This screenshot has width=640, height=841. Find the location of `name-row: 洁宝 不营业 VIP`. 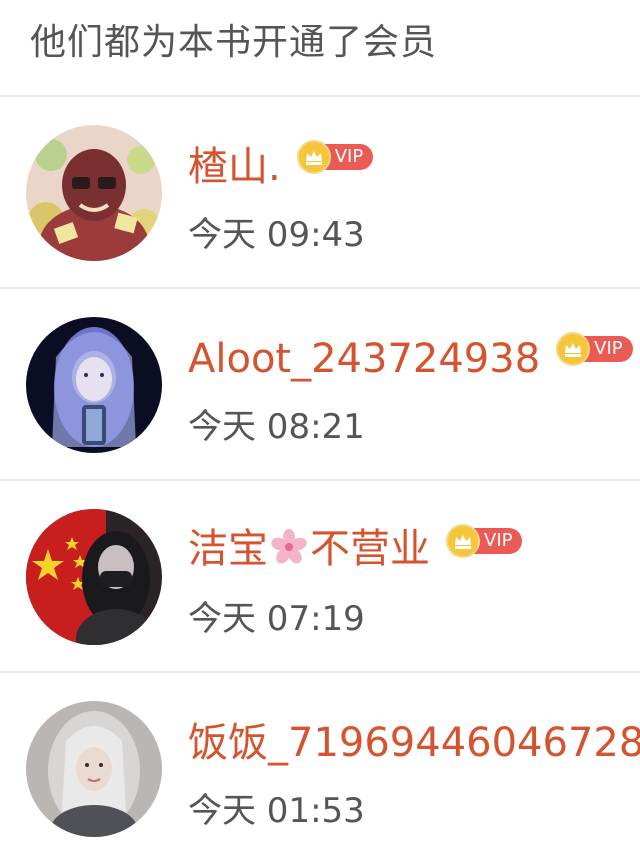

name-row: 洁宝 不营业 VIP is located at coordinates (355, 551).